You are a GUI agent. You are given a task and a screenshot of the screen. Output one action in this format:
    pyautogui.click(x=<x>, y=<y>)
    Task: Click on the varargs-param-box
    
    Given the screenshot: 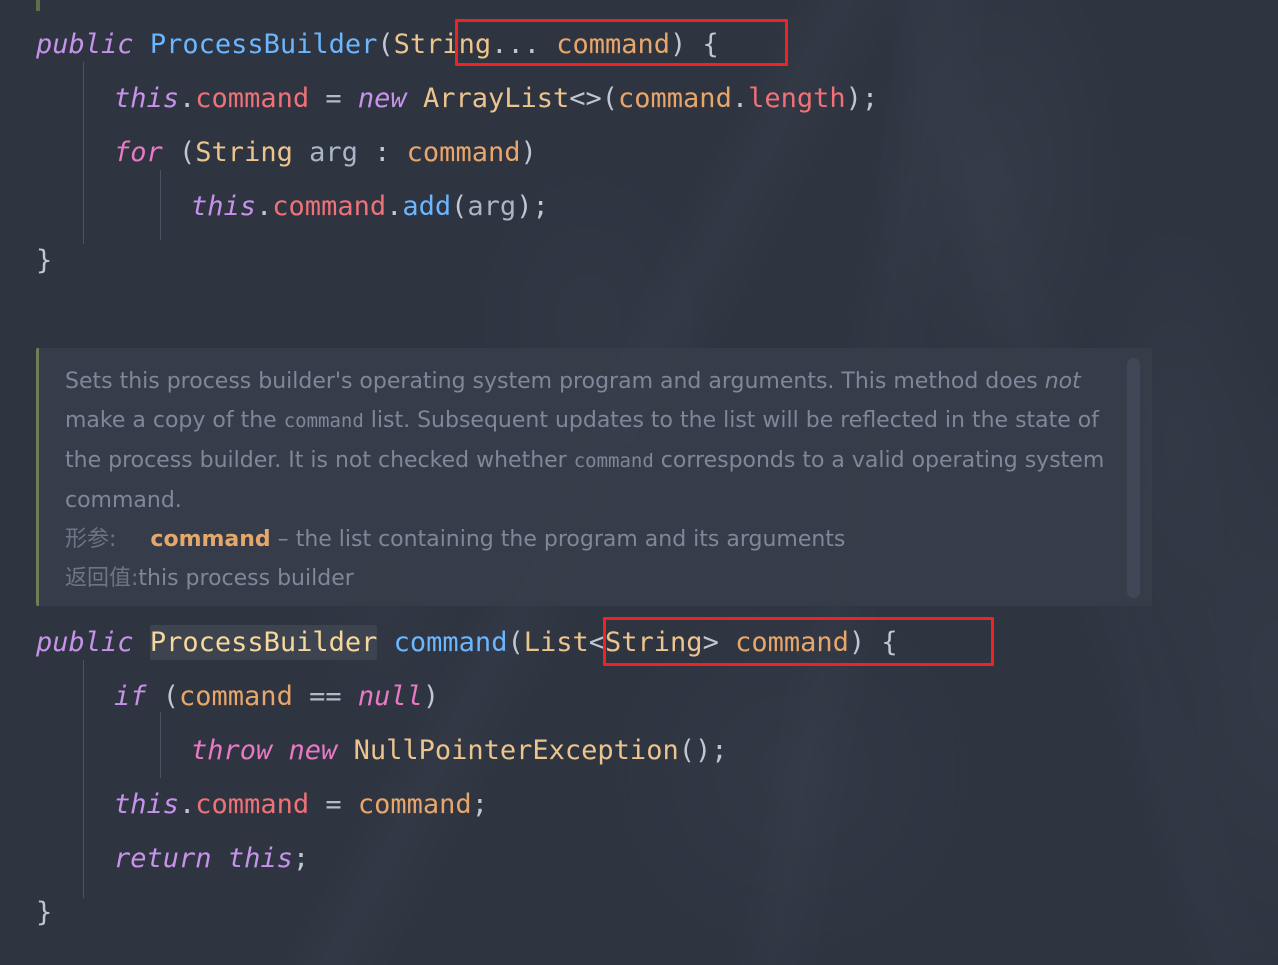 What is the action you would take?
    pyautogui.click(x=621, y=42)
    